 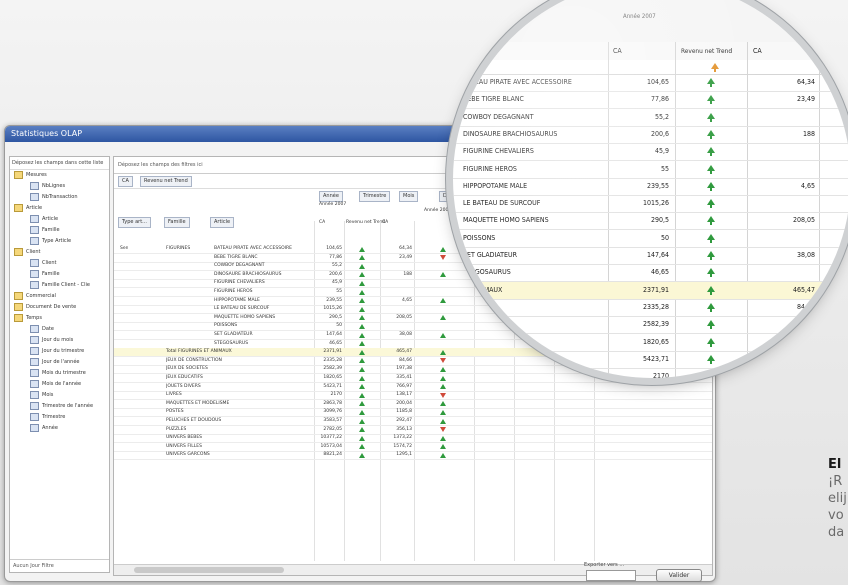 What do you see at coordinates (404, 369) in the screenshot?
I see `row-ca2-value: 197,38` at bounding box center [404, 369].